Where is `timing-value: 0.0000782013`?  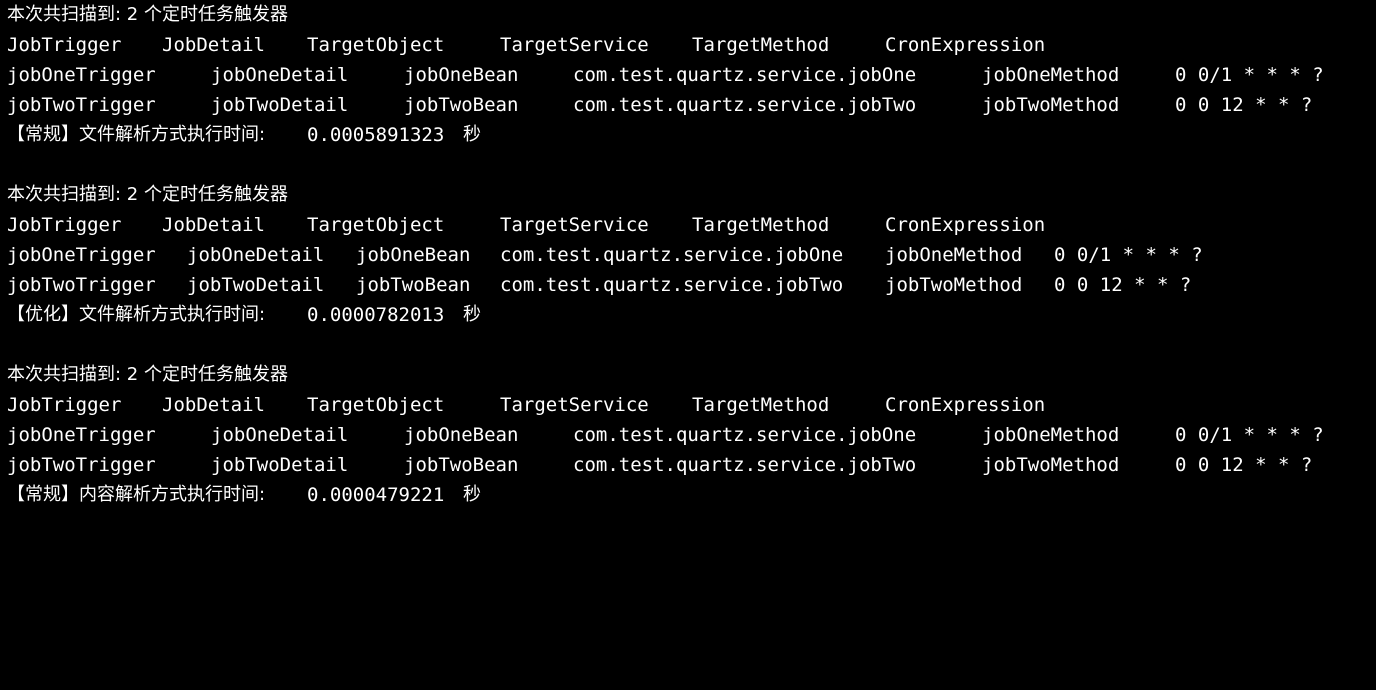 timing-value: 0.0000782013 is located at coordinates (376, 315).